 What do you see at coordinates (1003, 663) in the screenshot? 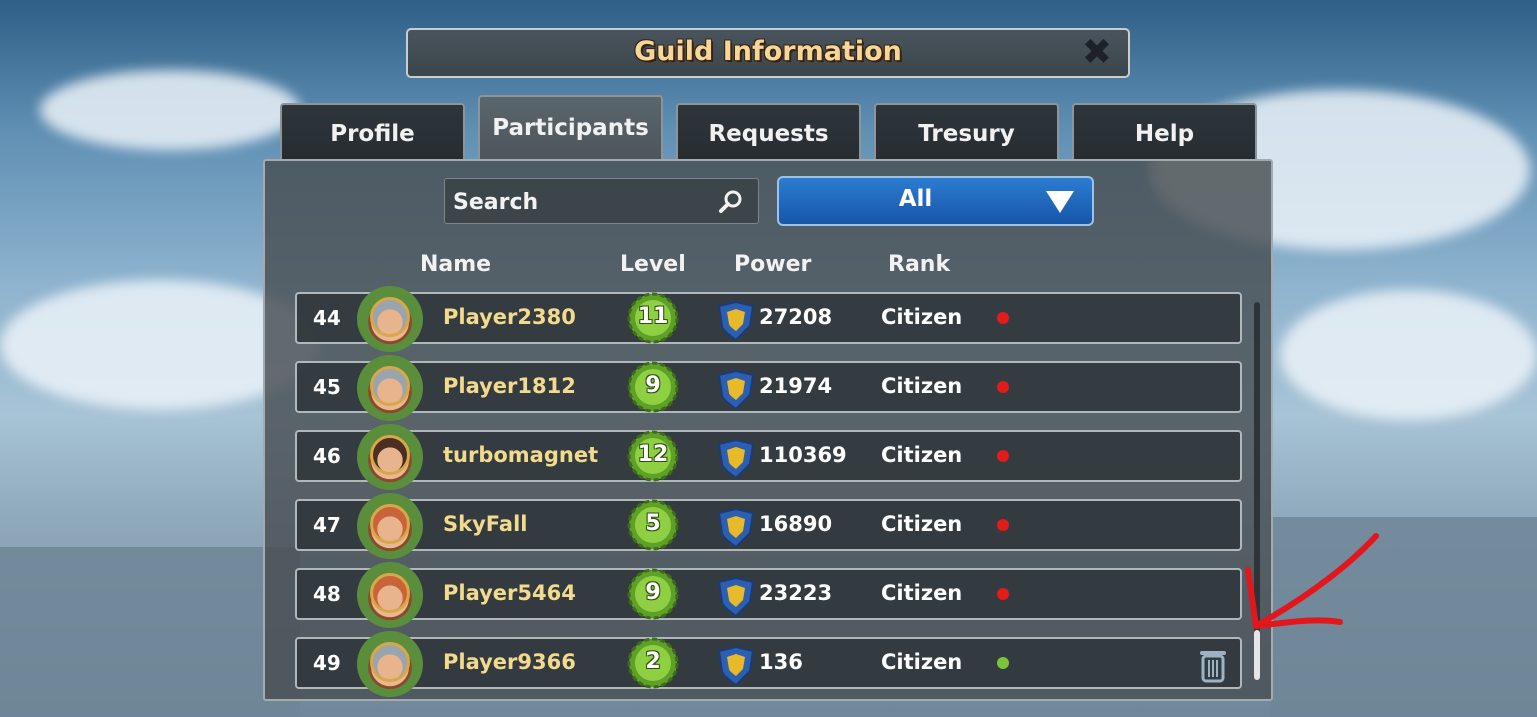
I see `online-status-dot` at bounding box center [1003, 663].